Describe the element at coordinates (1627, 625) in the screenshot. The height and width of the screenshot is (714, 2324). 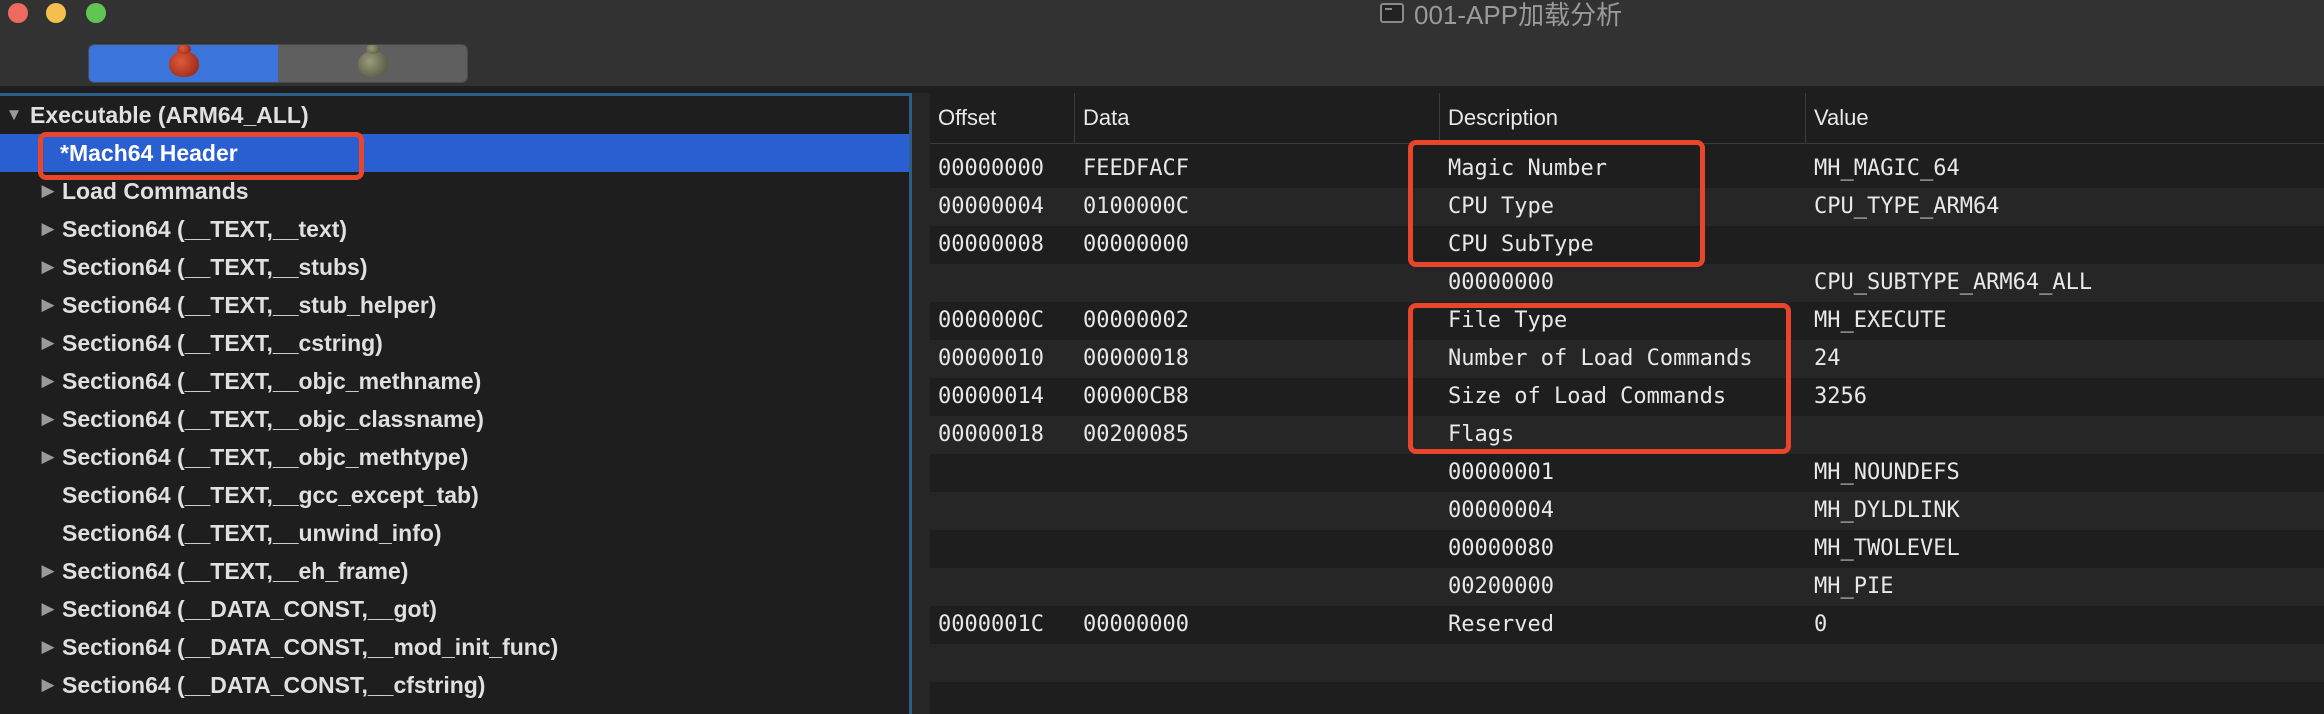
I see `table-row: 0000001C 00000000 Reserved 0` at that location.